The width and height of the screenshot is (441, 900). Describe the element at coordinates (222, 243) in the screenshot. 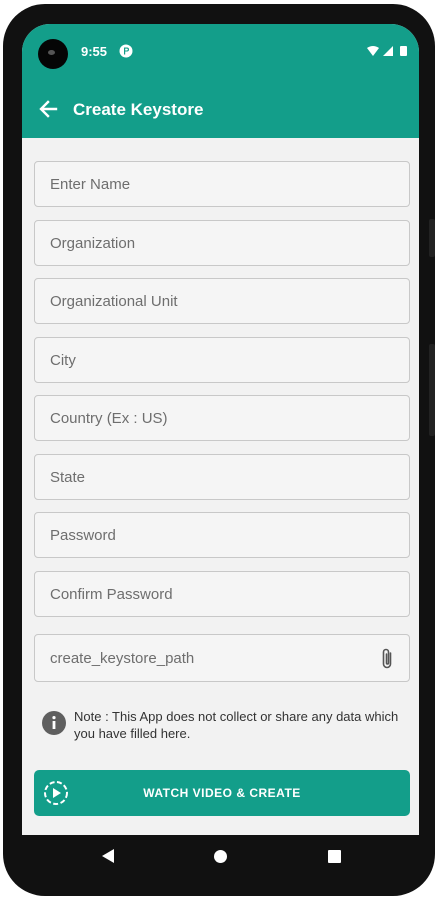

I see `organization-input` at that location.